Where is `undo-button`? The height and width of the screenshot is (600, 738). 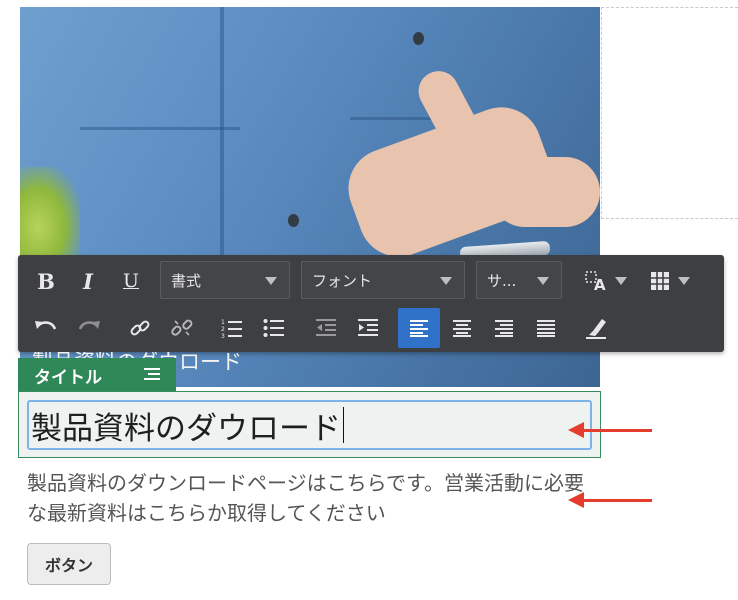
undo-button is located at coordinates (46, 328).